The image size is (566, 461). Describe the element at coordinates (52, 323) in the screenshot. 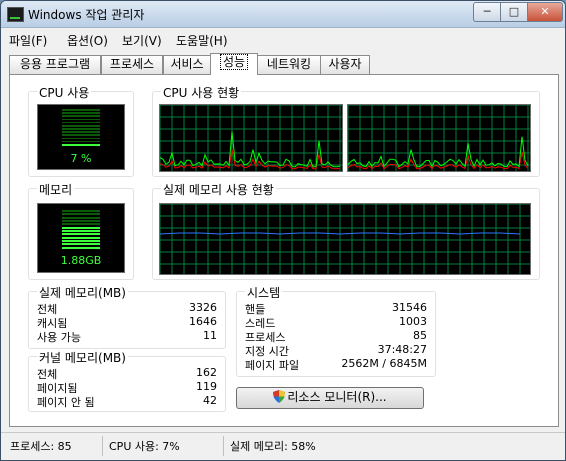

I see `physical-memory-cached-label: 캐시됨` at that location.